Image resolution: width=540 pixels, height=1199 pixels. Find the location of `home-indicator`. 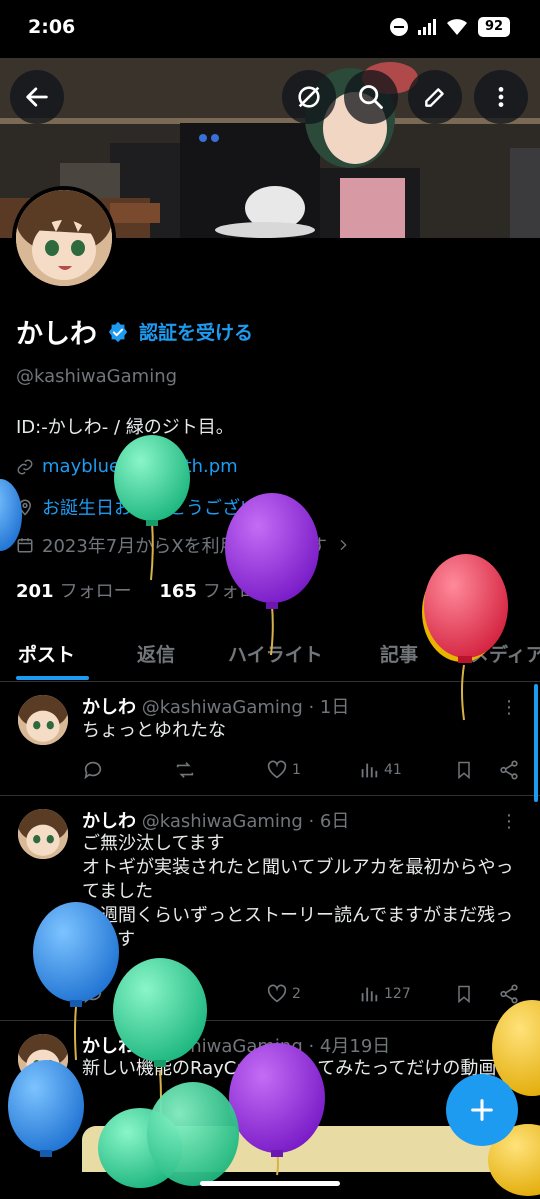

home-indicator is located at coordinates (270, 1183).